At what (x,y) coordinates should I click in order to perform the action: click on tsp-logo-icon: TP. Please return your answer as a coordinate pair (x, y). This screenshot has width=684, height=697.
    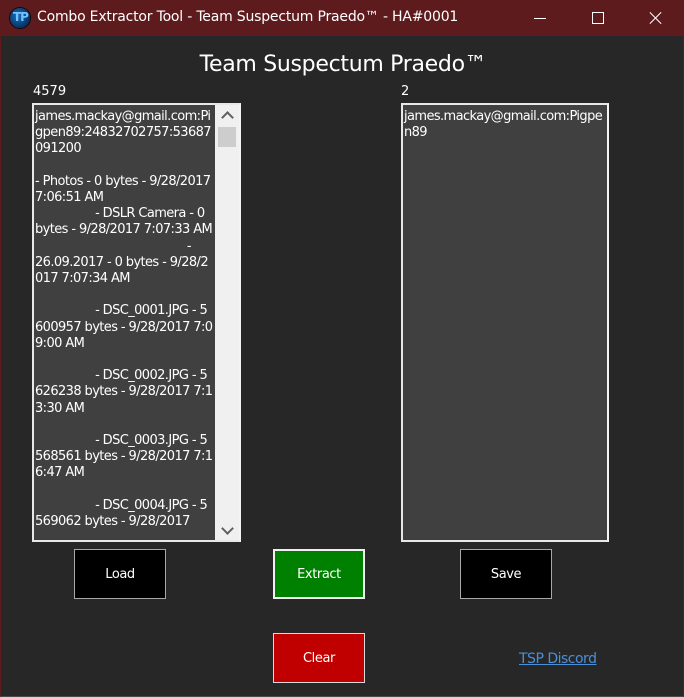
    Looking at the image, I should click on (20, 18).